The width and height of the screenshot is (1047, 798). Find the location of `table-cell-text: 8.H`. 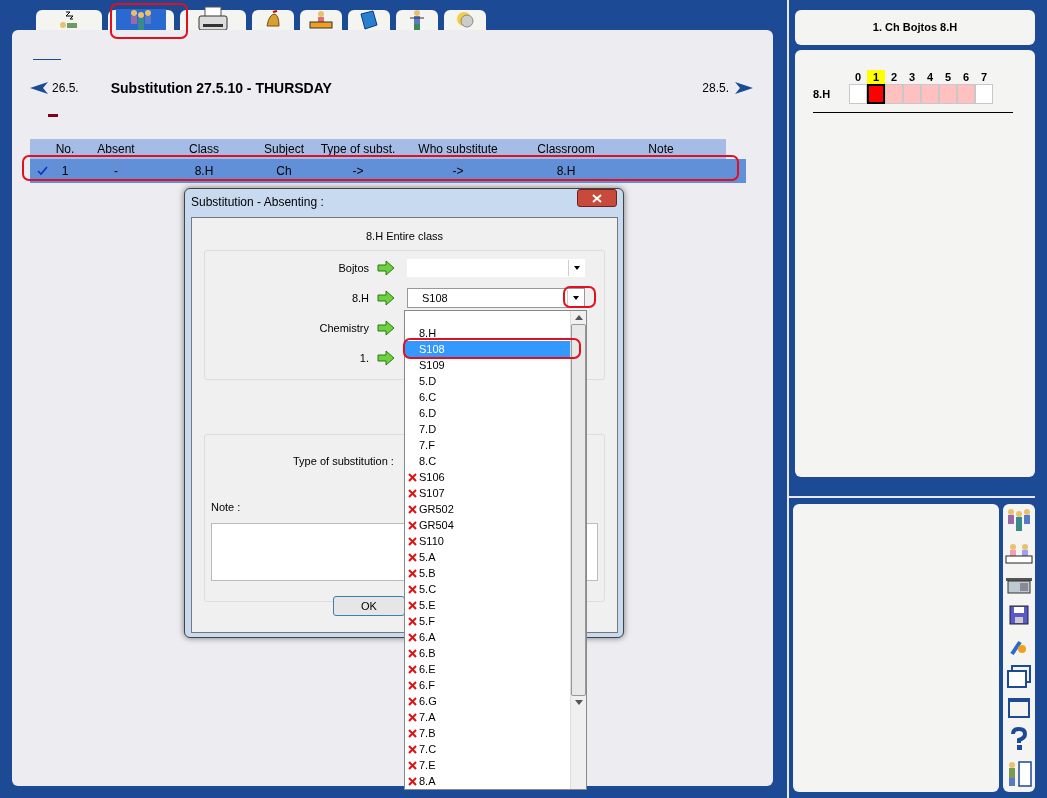

table-cell-text: 8.H is located at coordinates (204, 171).